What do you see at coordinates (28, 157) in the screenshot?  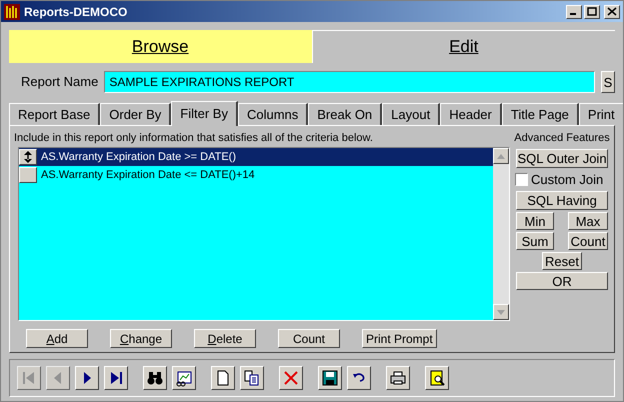 I see `row-move-icon` at bounding box center [28, 157].